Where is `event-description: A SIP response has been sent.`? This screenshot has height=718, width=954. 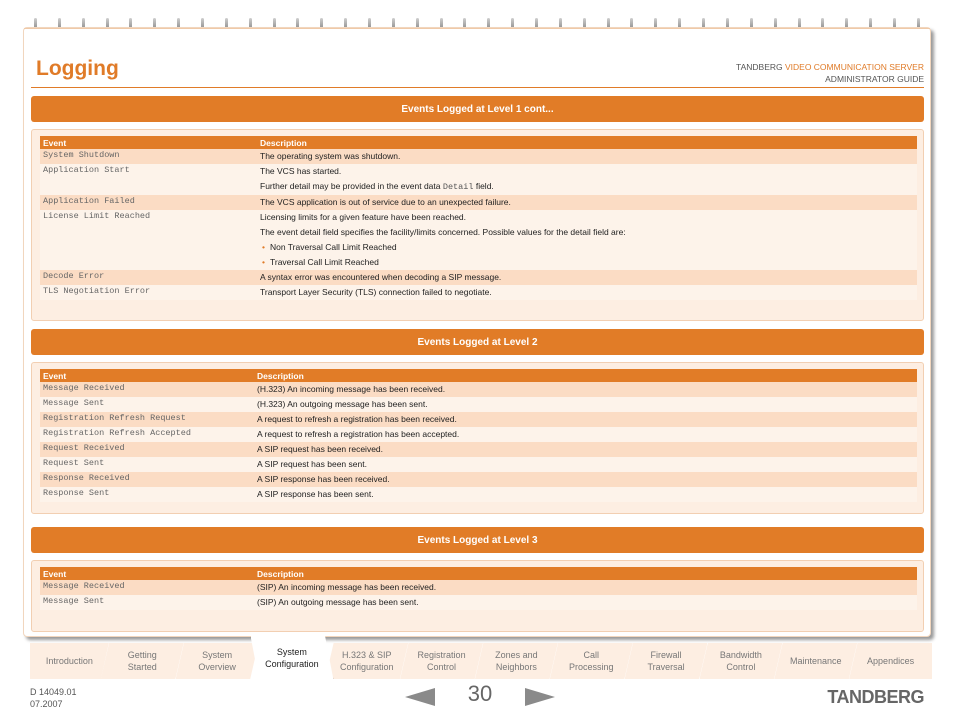
event-description: A SIP response has been sent. is located at coordinates (585, 494).